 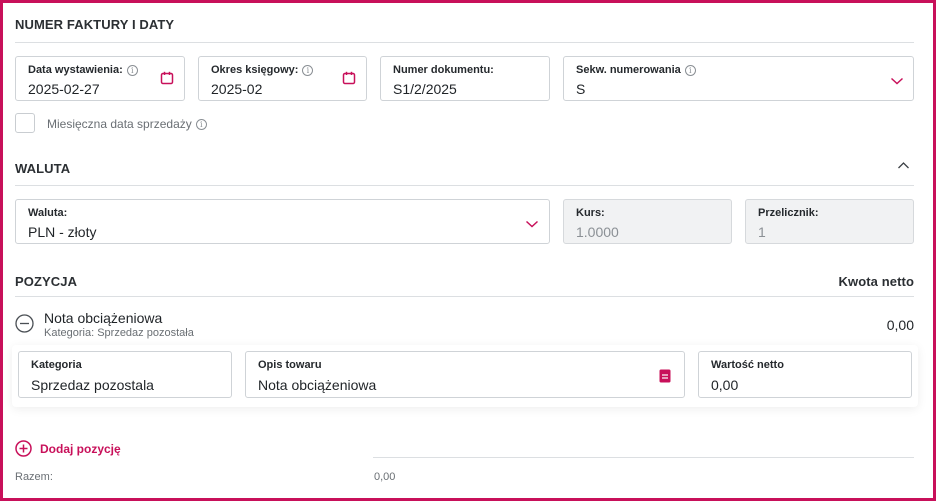 What do you see at coordinates (125, 374) in the screenshot?
I see `category-field: Kategoria Sprzedaz pozostala` at bounding box center [125, 374].